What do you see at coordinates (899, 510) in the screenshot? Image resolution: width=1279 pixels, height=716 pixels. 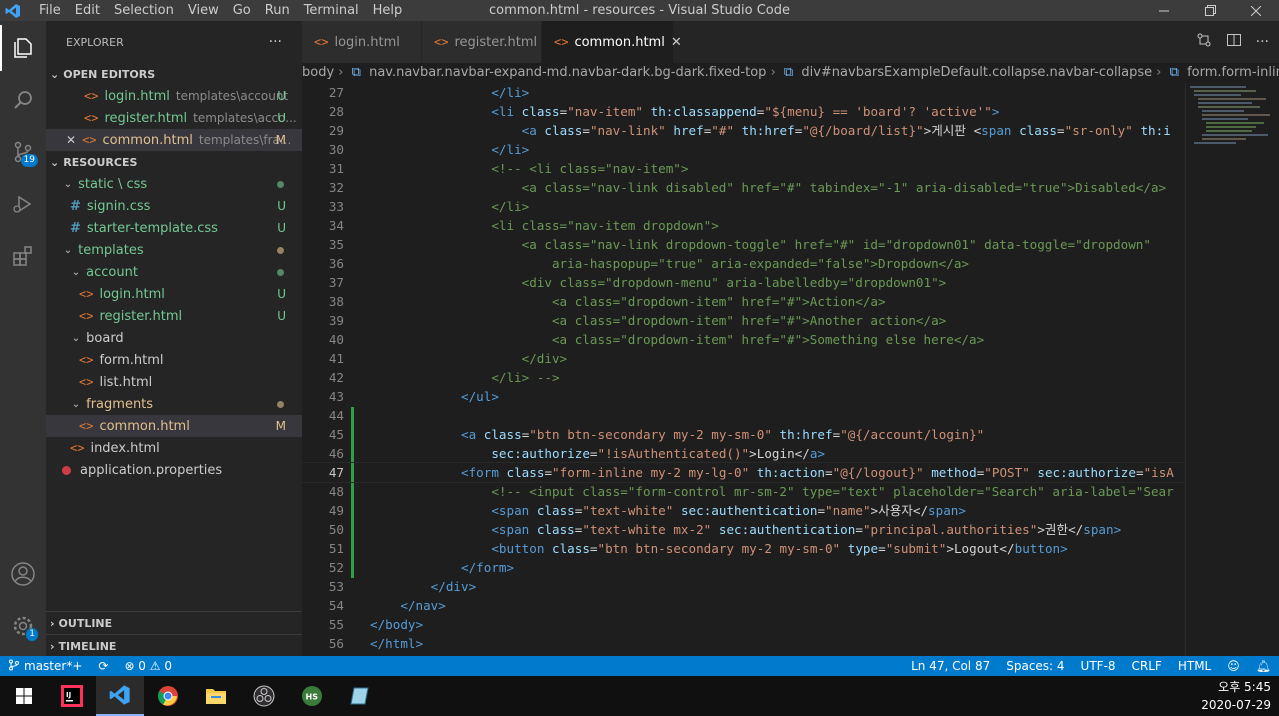 I see `code-token: >사용자</` at bounding box center [899, 510].